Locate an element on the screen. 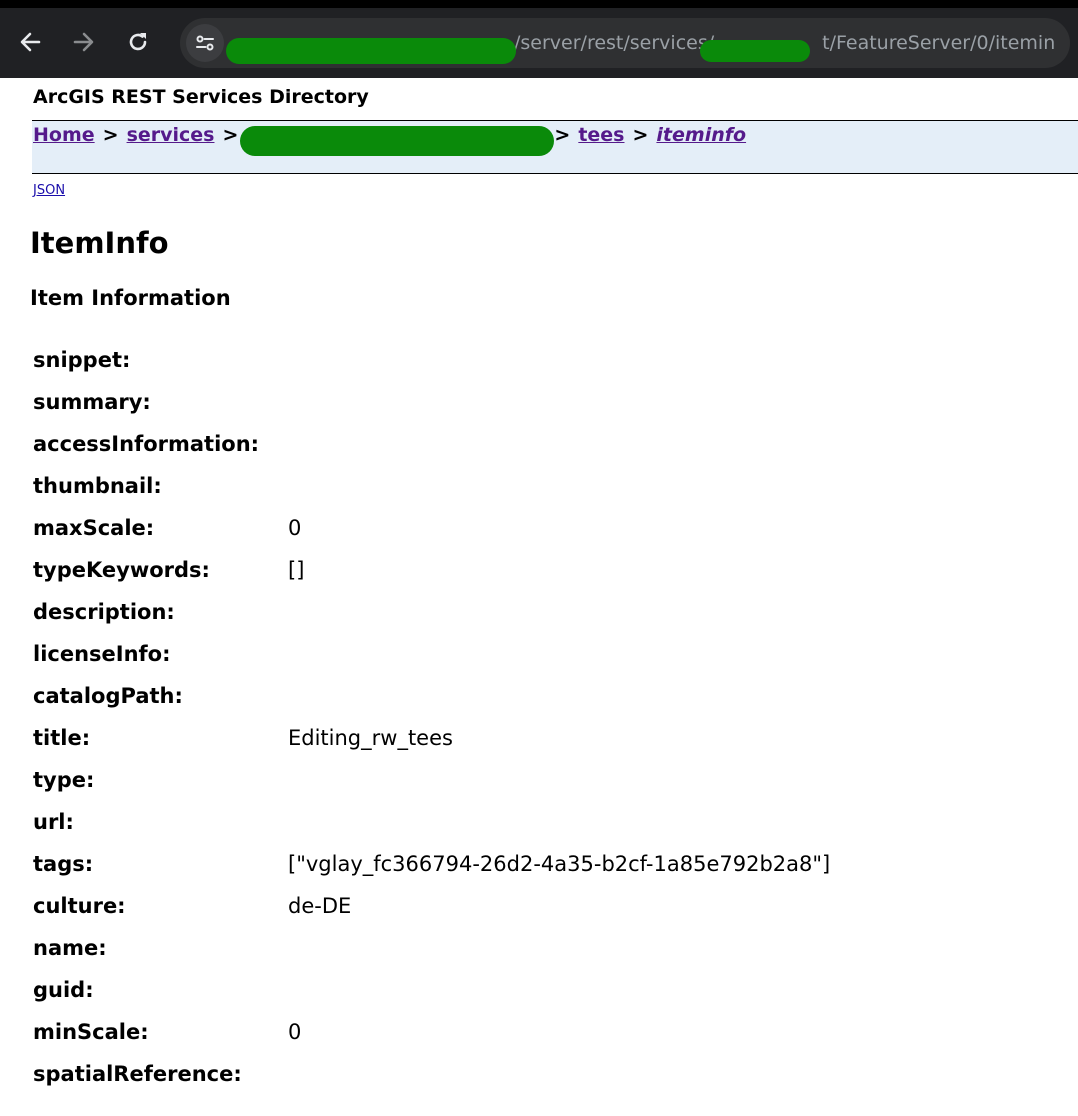 Image resolution: width=1078 pixels, height=1116 pixels. property-key: url: is located at coordinates (53, 822).